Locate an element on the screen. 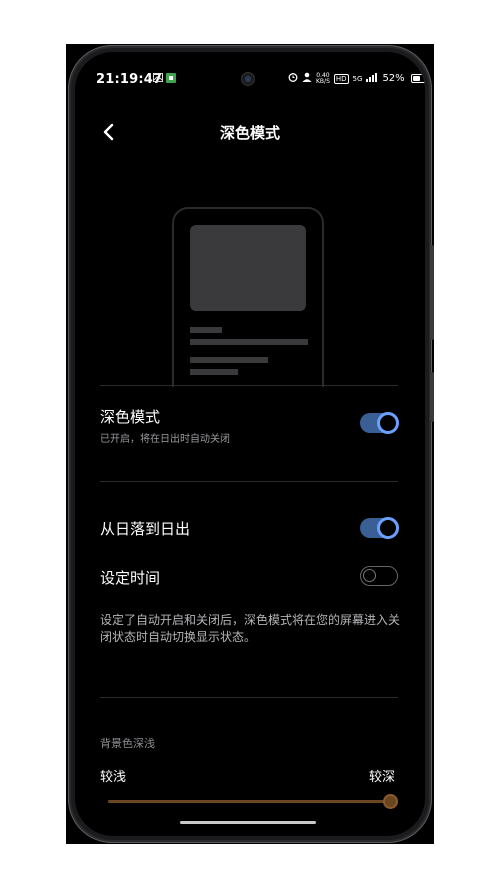  app-notification-icon is located at coordinates (171, 79).